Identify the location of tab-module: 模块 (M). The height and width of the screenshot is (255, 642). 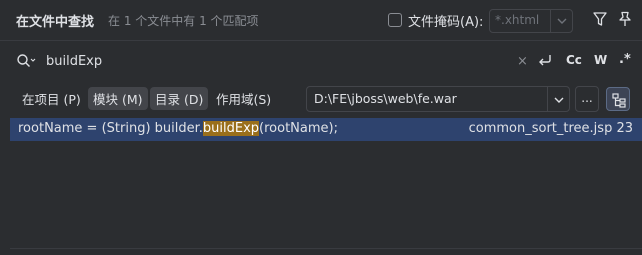
(118, 98).